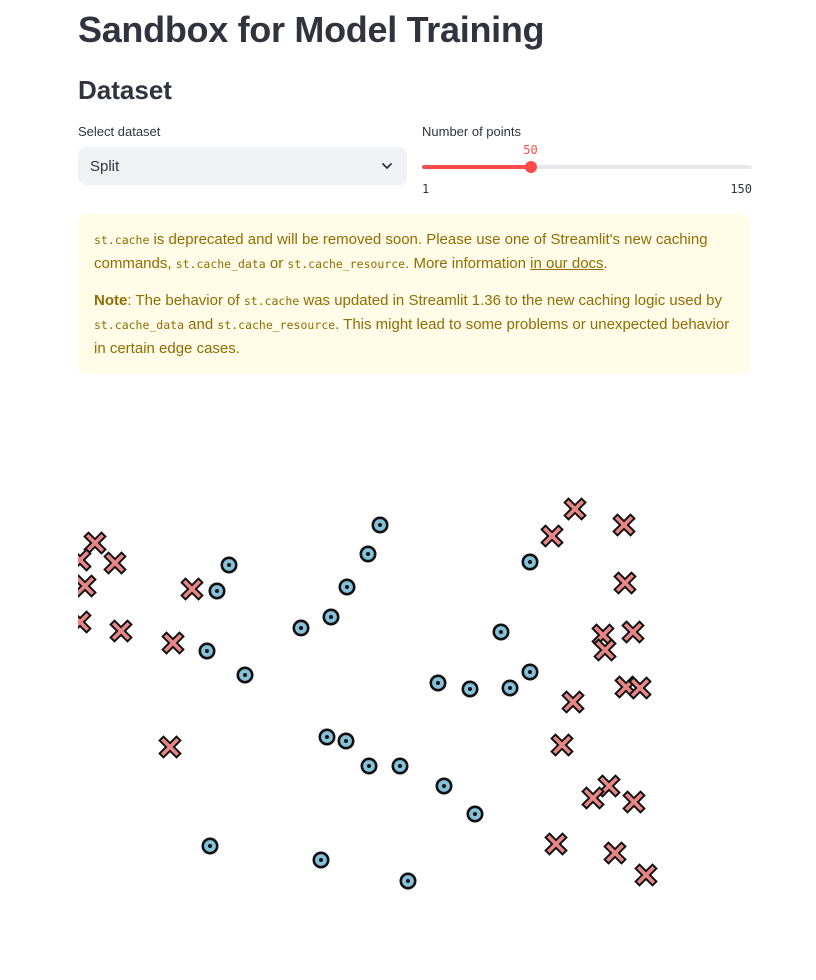  I want to click on slider-current-value: 50, so click(530, 150).